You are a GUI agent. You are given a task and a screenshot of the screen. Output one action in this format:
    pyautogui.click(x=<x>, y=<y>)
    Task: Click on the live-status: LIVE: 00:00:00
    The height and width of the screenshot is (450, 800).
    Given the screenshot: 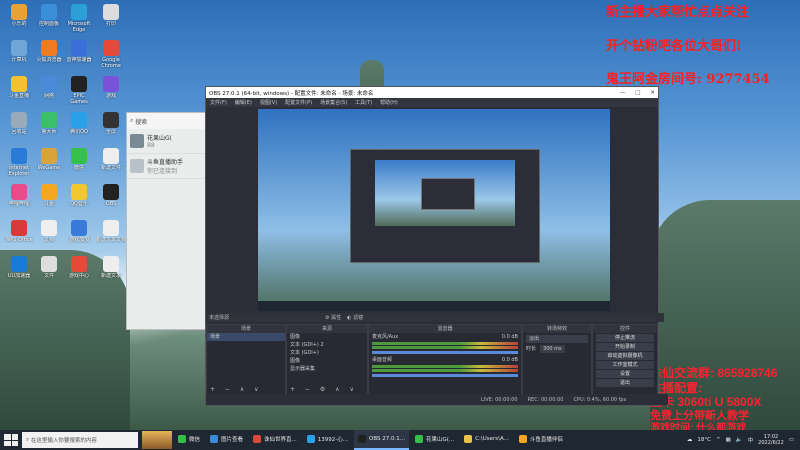 What is the action you would take?
    pyautogui.click(x=499, y=399)
    